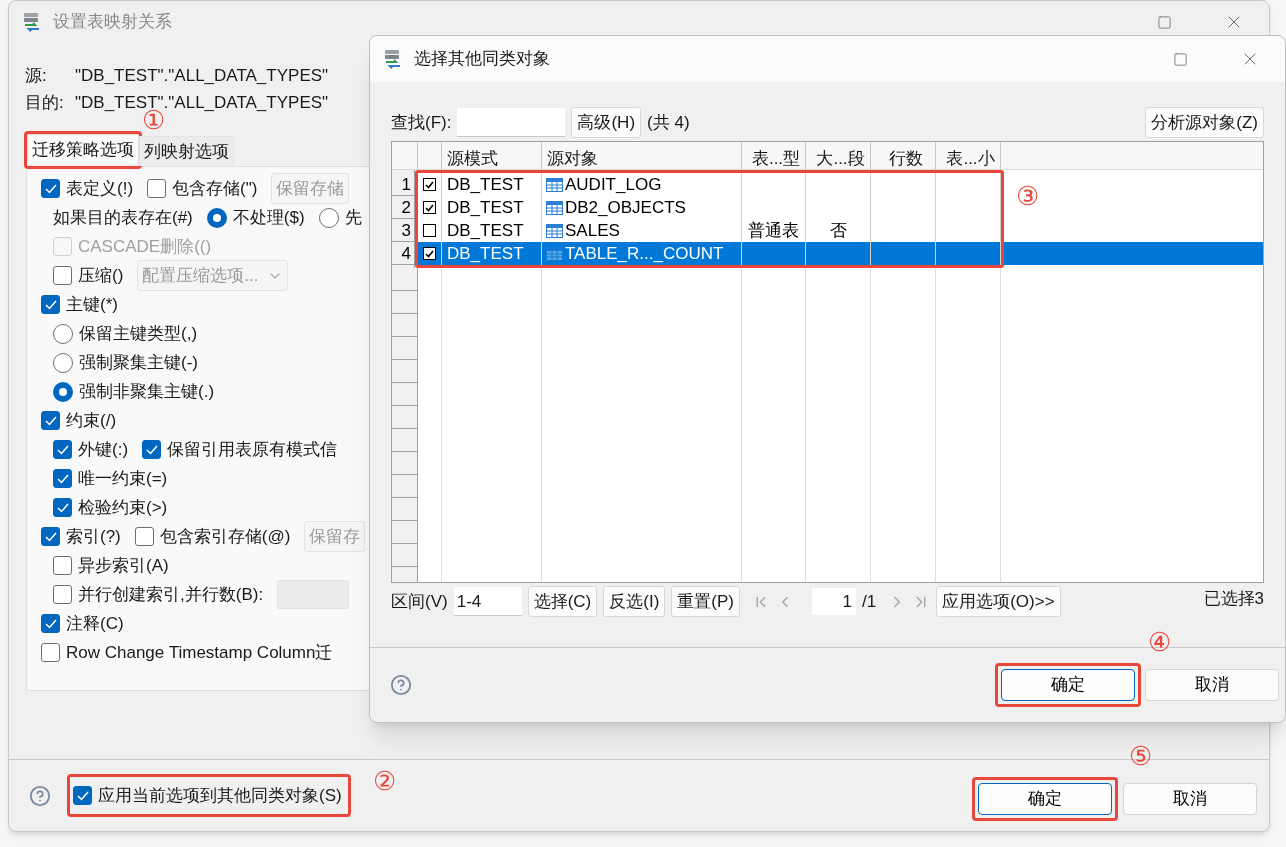 The width and height of the screenshot is (1286, 847). I want to click on column-header: 行数, so click(903, 155).